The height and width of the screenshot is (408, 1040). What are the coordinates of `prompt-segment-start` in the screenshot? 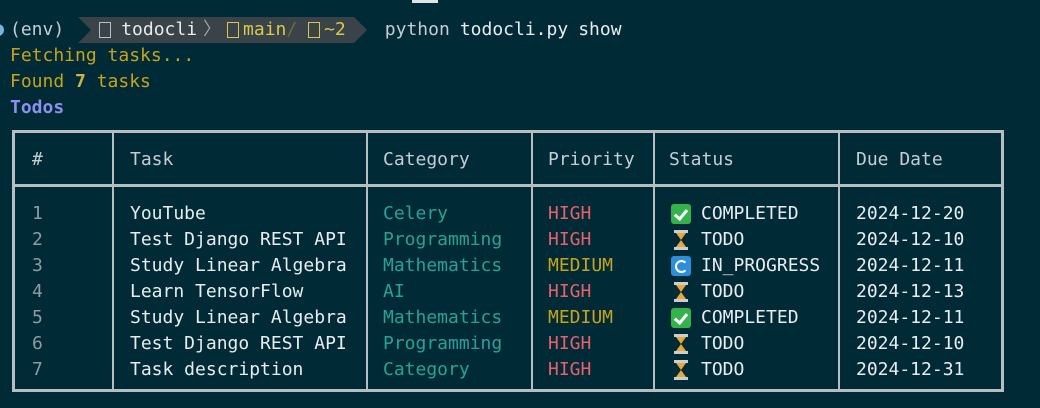 It's located at (85, 30).